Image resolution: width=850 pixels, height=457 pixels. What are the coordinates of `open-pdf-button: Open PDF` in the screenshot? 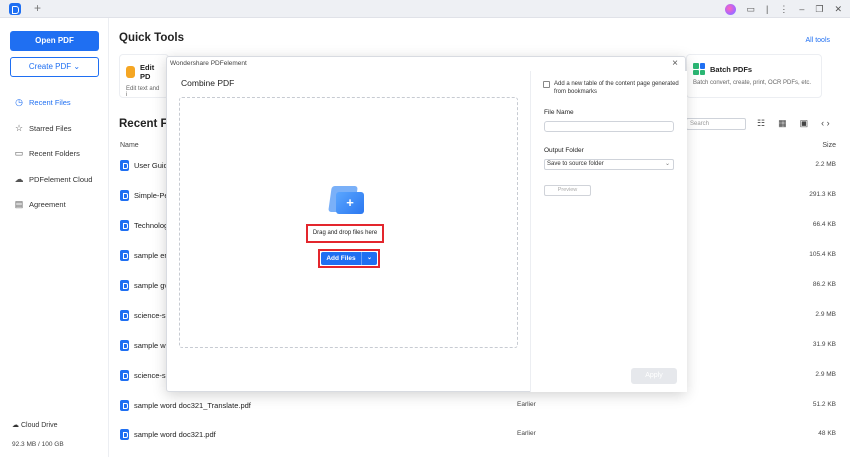 It's located at (54, 41).